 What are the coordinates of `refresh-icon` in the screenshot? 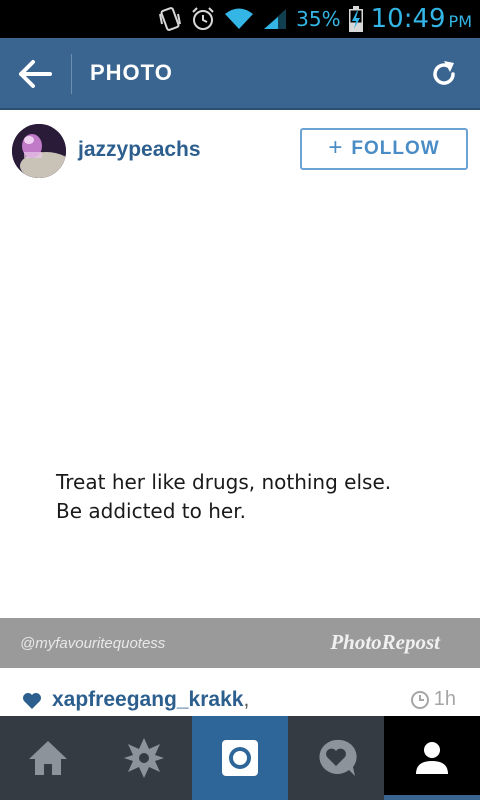 It's located at (444, 73).